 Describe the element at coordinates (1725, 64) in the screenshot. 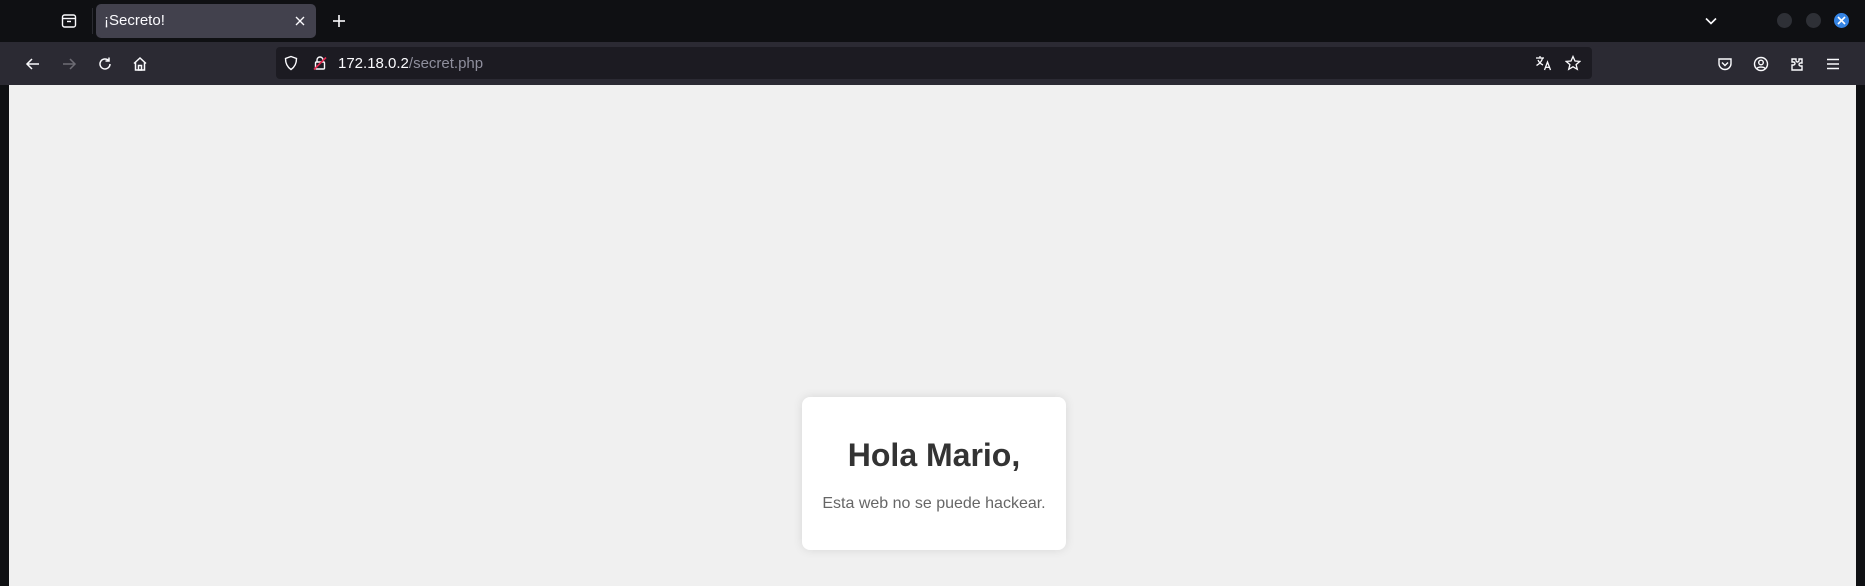

I see `pocket-icon` at that location.